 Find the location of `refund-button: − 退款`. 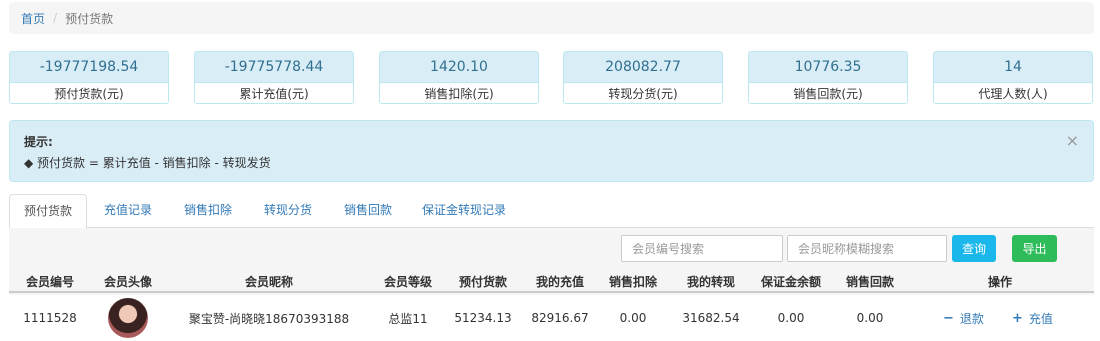

refund-button: − 退款 is located at coordinates (963, 318).